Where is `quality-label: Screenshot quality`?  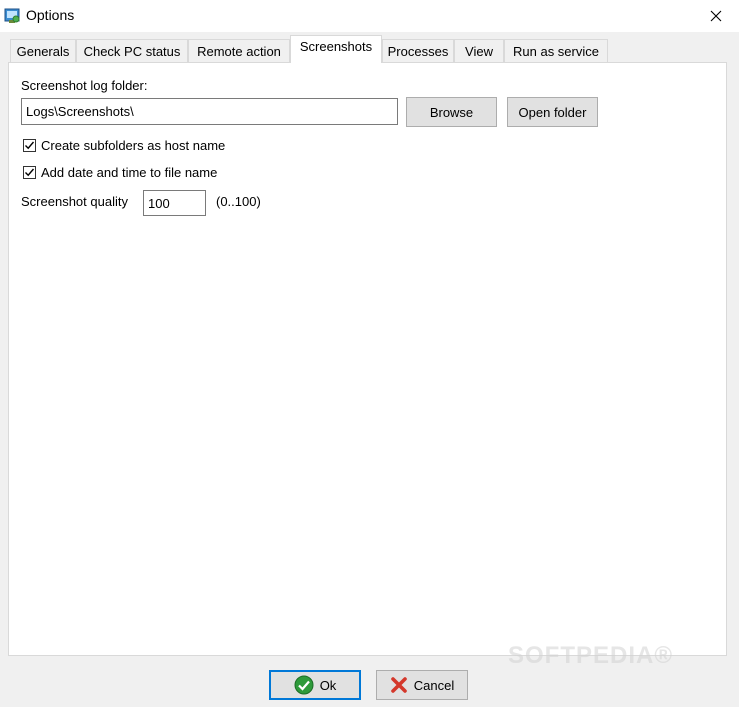 quality-label: Screenshot quality is located at coordinates (74, 201).